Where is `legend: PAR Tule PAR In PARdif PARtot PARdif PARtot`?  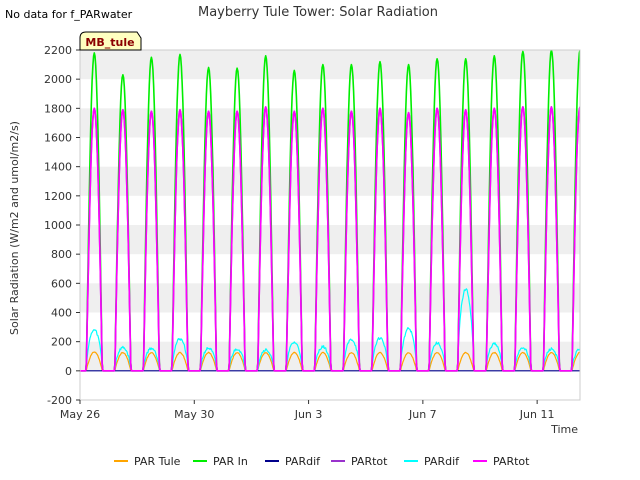
legend: PAR Tule PAR In PARdif PARtot PARdif PARtot is located at coordinates (322, 461).